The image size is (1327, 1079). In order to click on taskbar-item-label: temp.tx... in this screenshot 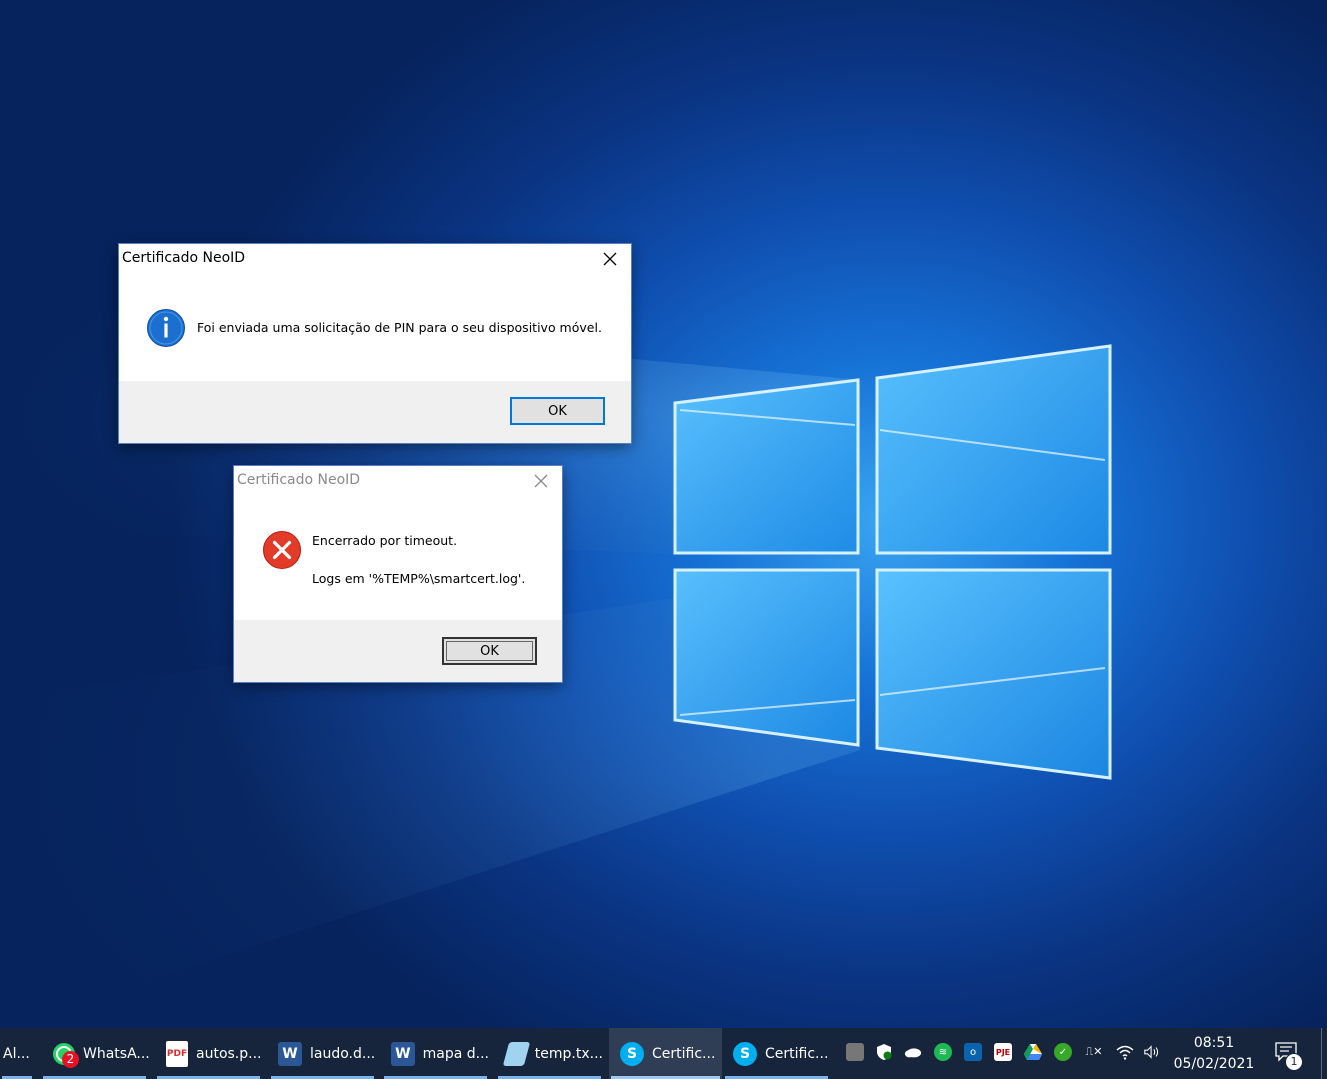, I will do `click(568, 1053)`.